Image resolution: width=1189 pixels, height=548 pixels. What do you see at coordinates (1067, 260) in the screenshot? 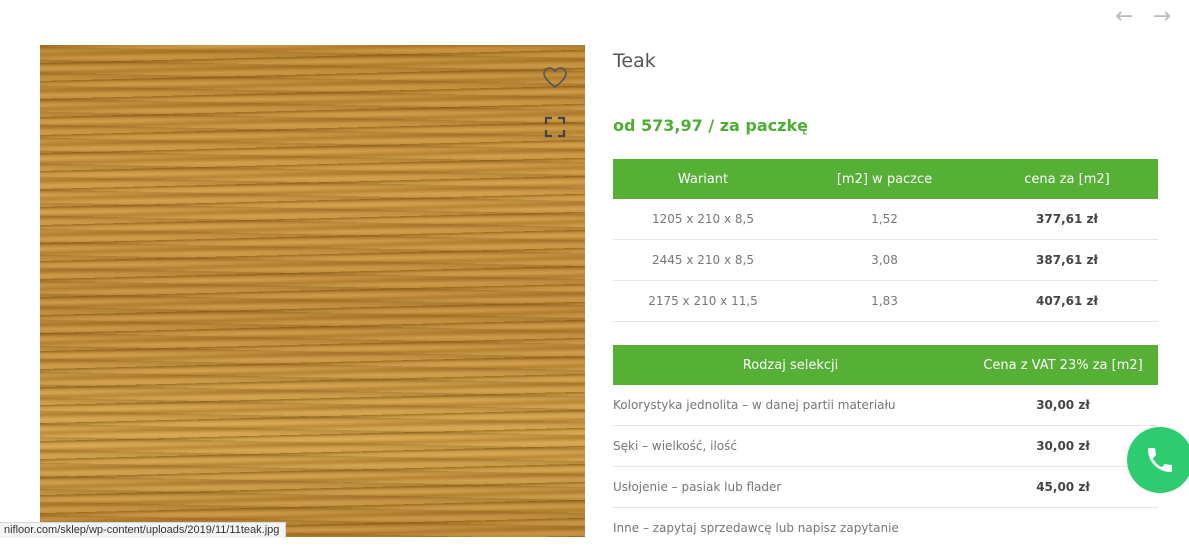
I see `price-per-m2: 387,61 zł` at bounding box center [1067, 260].